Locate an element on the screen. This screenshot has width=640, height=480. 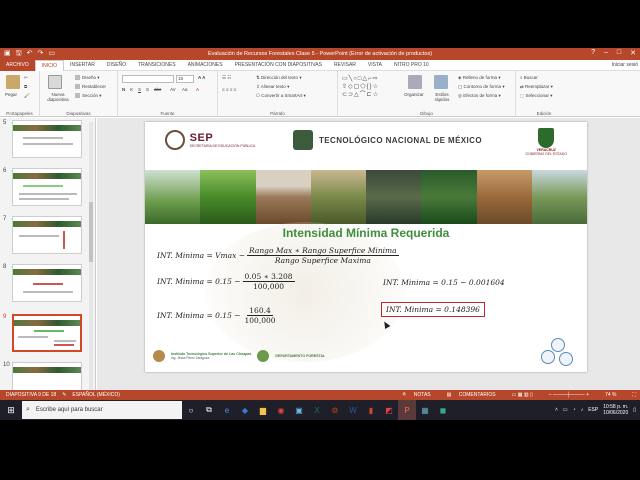
italic-icon: K is located at coordinates (131, 89).